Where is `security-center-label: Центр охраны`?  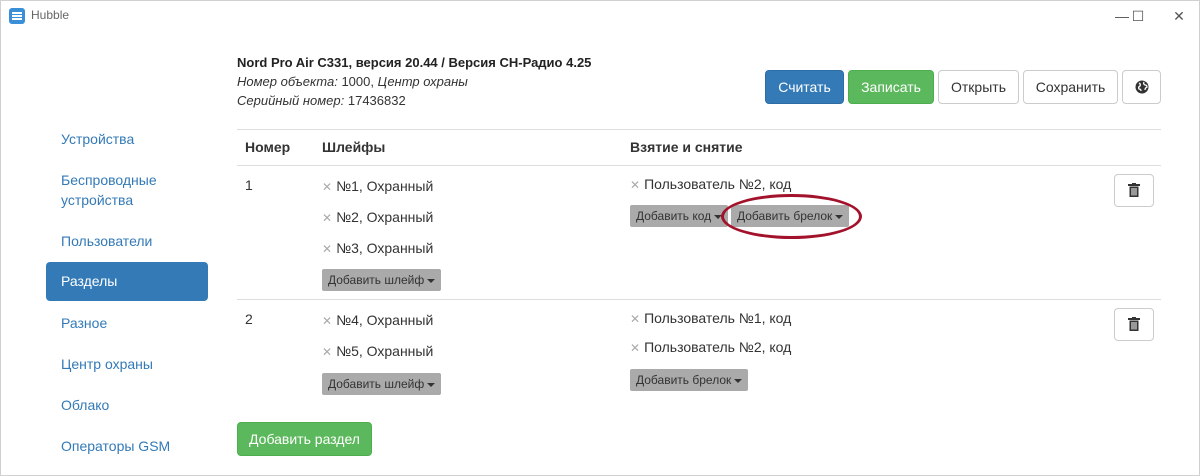 security-center-label: Центр охраны is located at coordinates (422, 81).